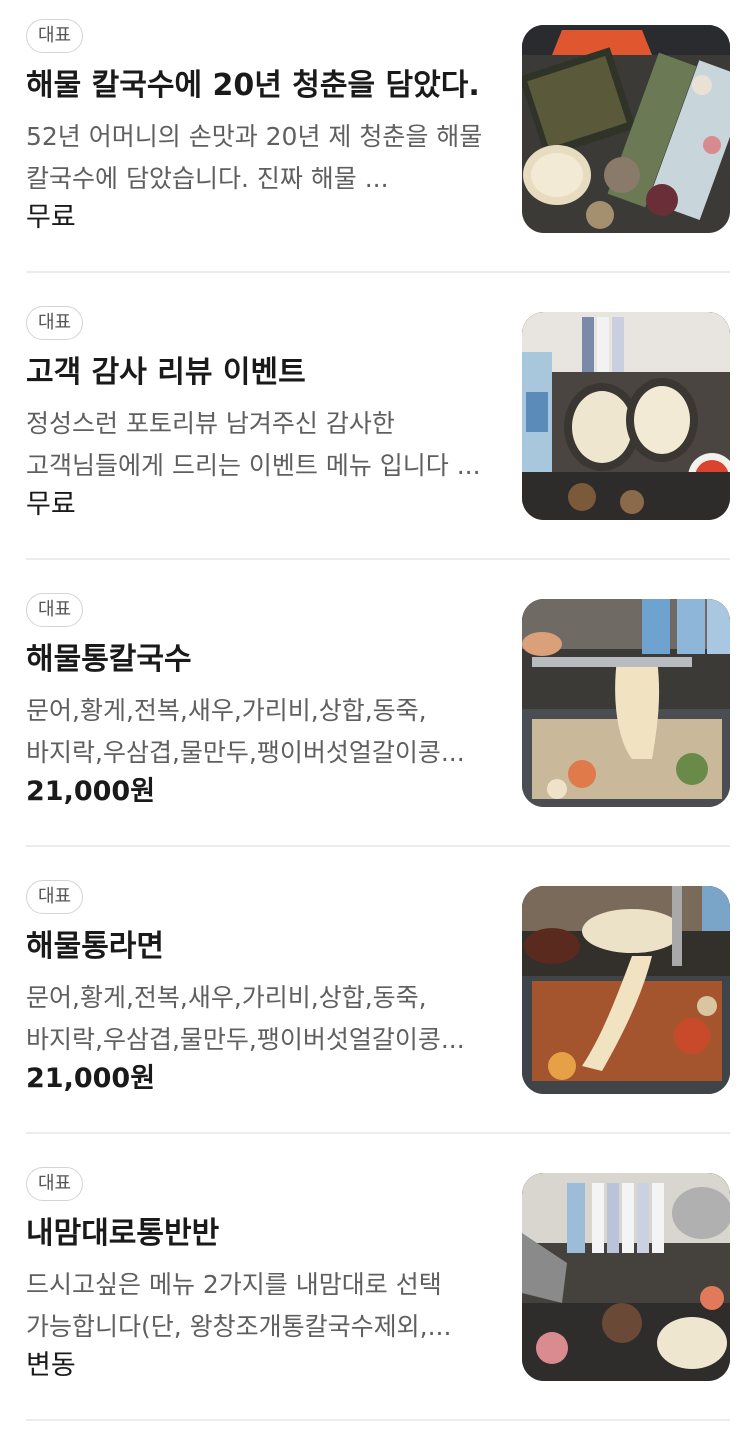 The width and height of the screenshot is (754, 1434). Describe the element at coordinates (166, 372) in the screenshot. I see `menu-item-name: 고객 감사 리뷰 이벤트` at that location.